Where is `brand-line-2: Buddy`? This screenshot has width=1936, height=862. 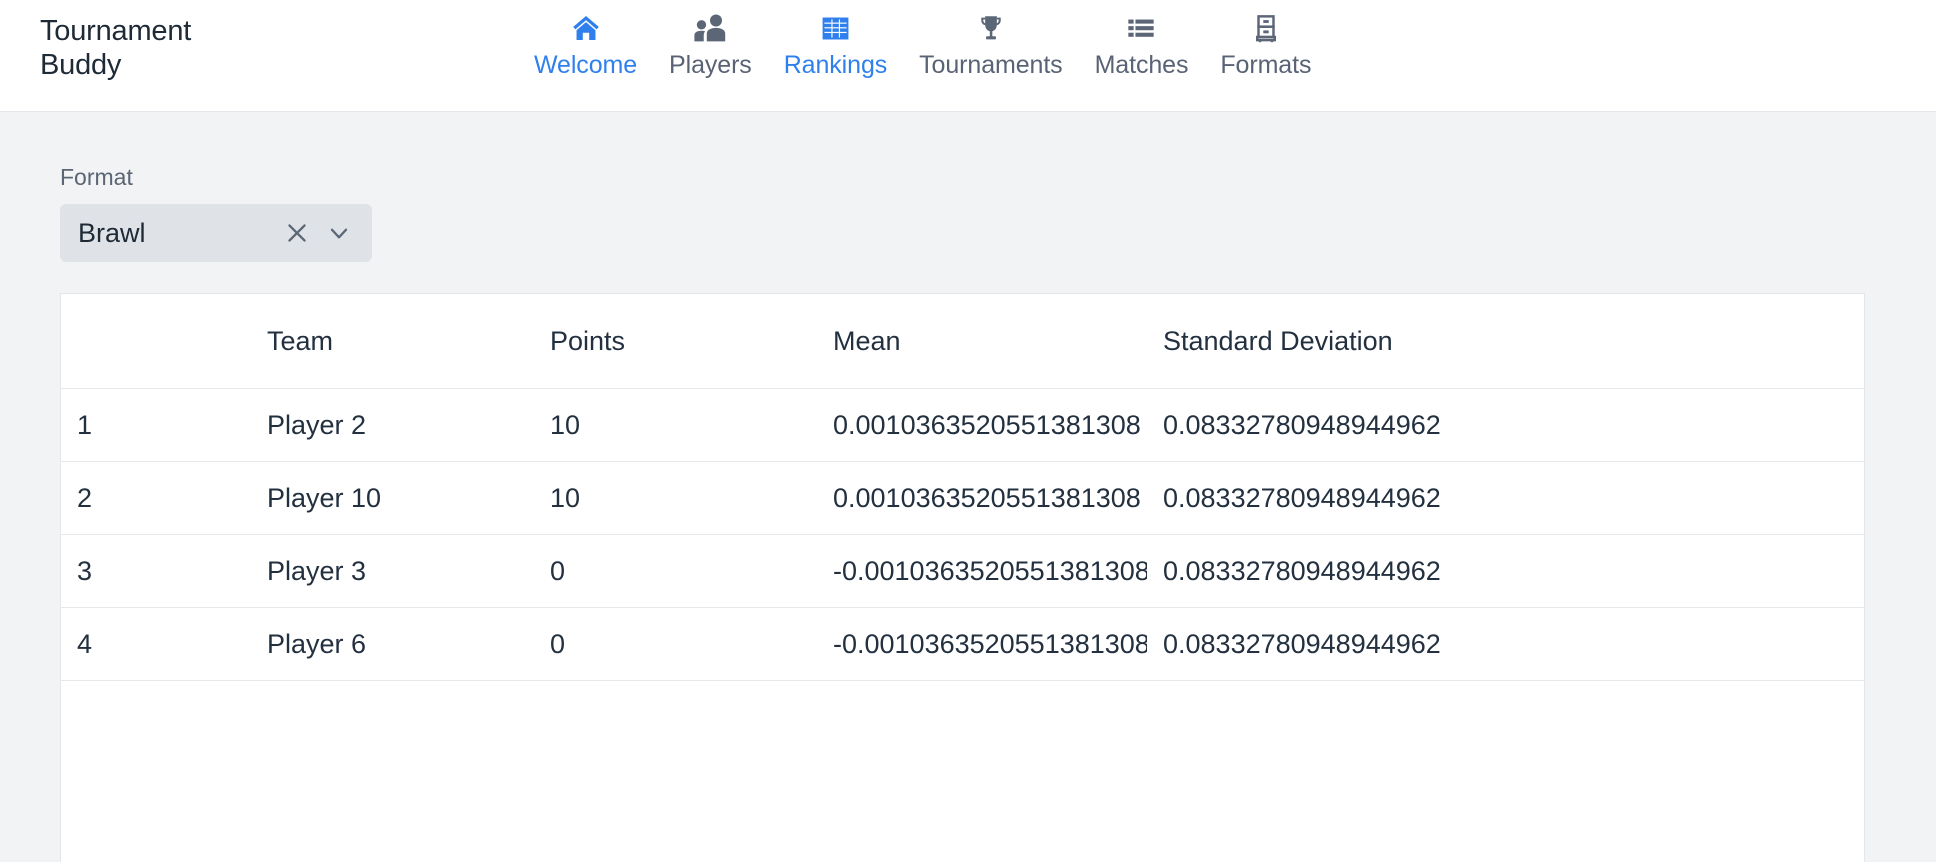
brand-line-2: Buddy is located at coordinates (81, 65).